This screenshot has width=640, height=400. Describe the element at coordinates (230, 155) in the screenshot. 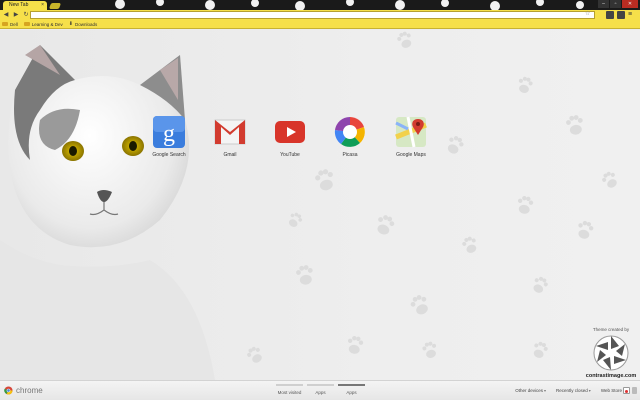

I see `app-label: Gmail` at that location.